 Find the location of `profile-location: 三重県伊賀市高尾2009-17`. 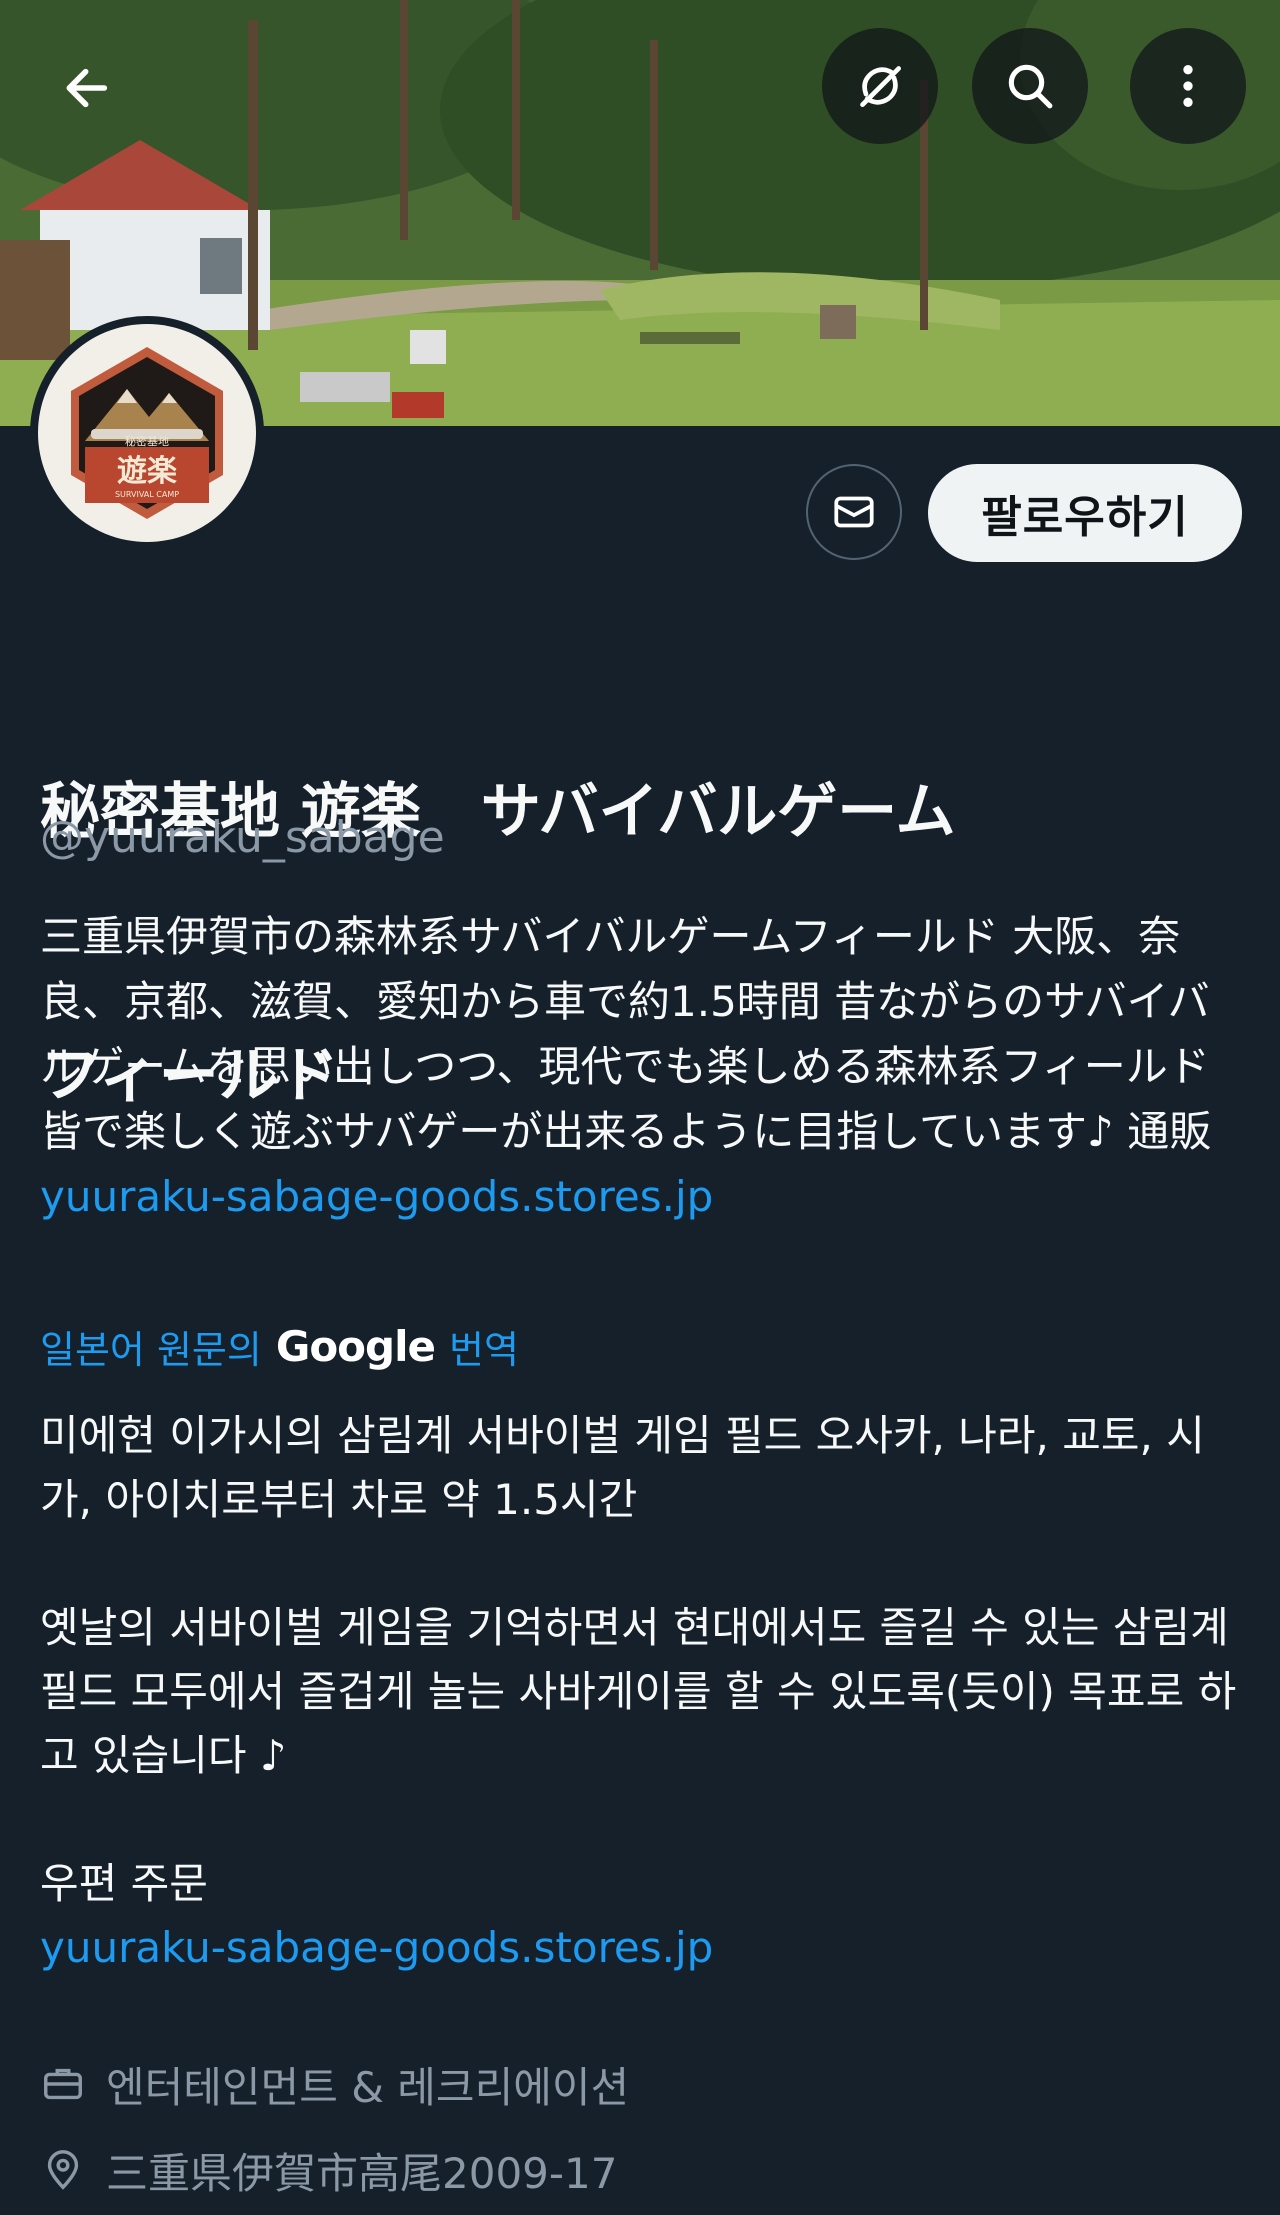

profile-location: 三重県伊賀市高尾2009-17 is located at coordinates (329, 2170).